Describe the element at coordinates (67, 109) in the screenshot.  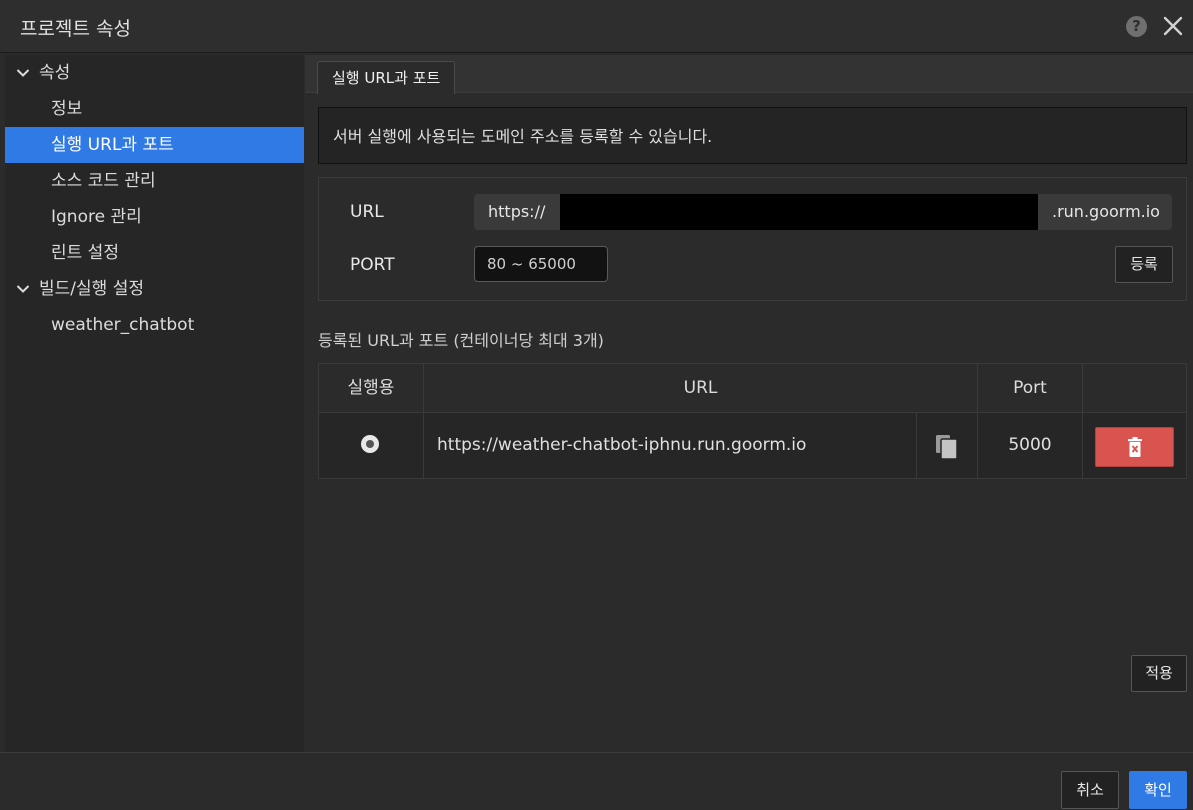
I see `sidebar-item-label: 정보` at that location.